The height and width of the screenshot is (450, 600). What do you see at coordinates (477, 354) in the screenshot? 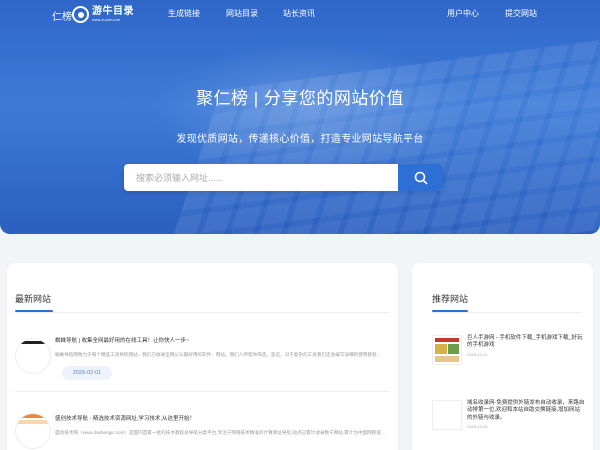
I see `site-date: 2025-12-24` at bounding box center [477, 354].